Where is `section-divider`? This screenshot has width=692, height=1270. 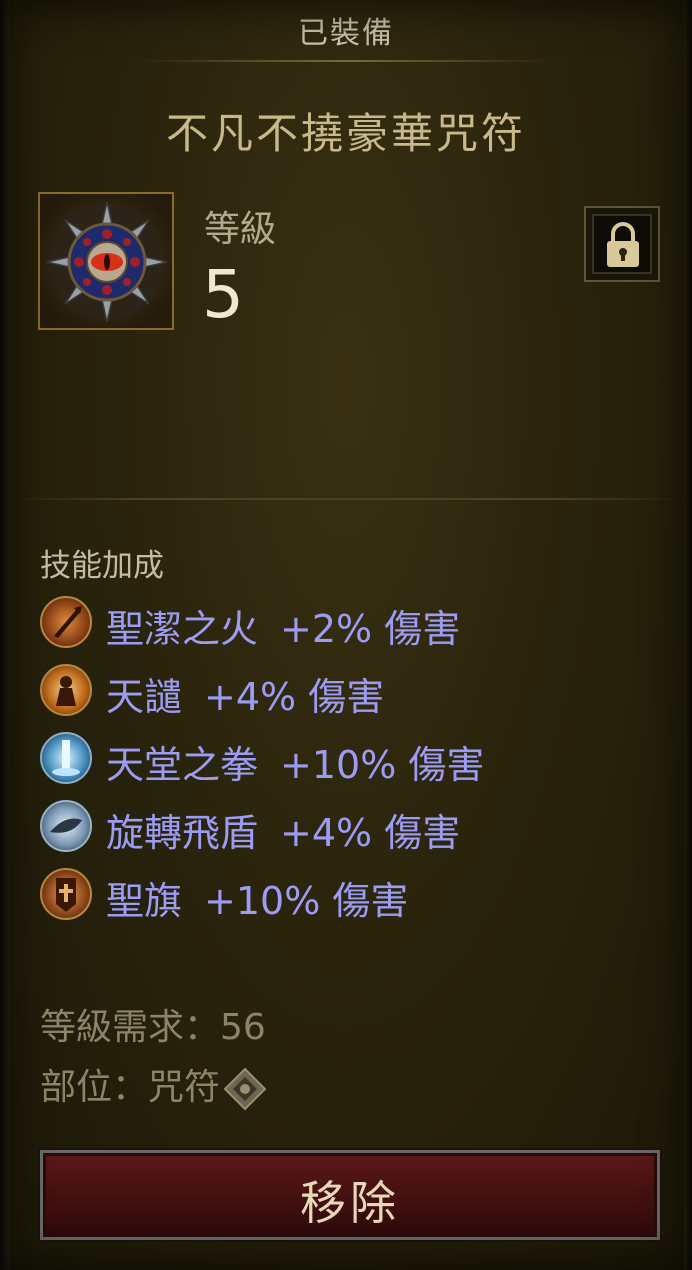
section-divider is located at coordinates (347, 499).